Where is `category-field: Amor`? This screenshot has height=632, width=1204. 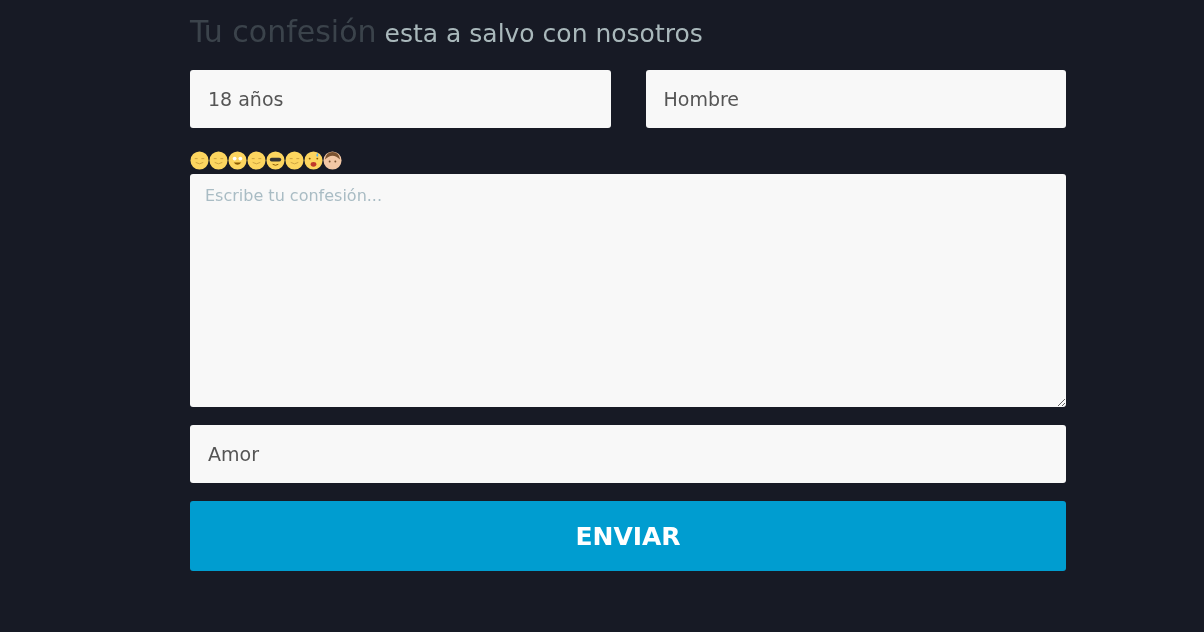
category-field: Amor is located at coordinates (628, 454).